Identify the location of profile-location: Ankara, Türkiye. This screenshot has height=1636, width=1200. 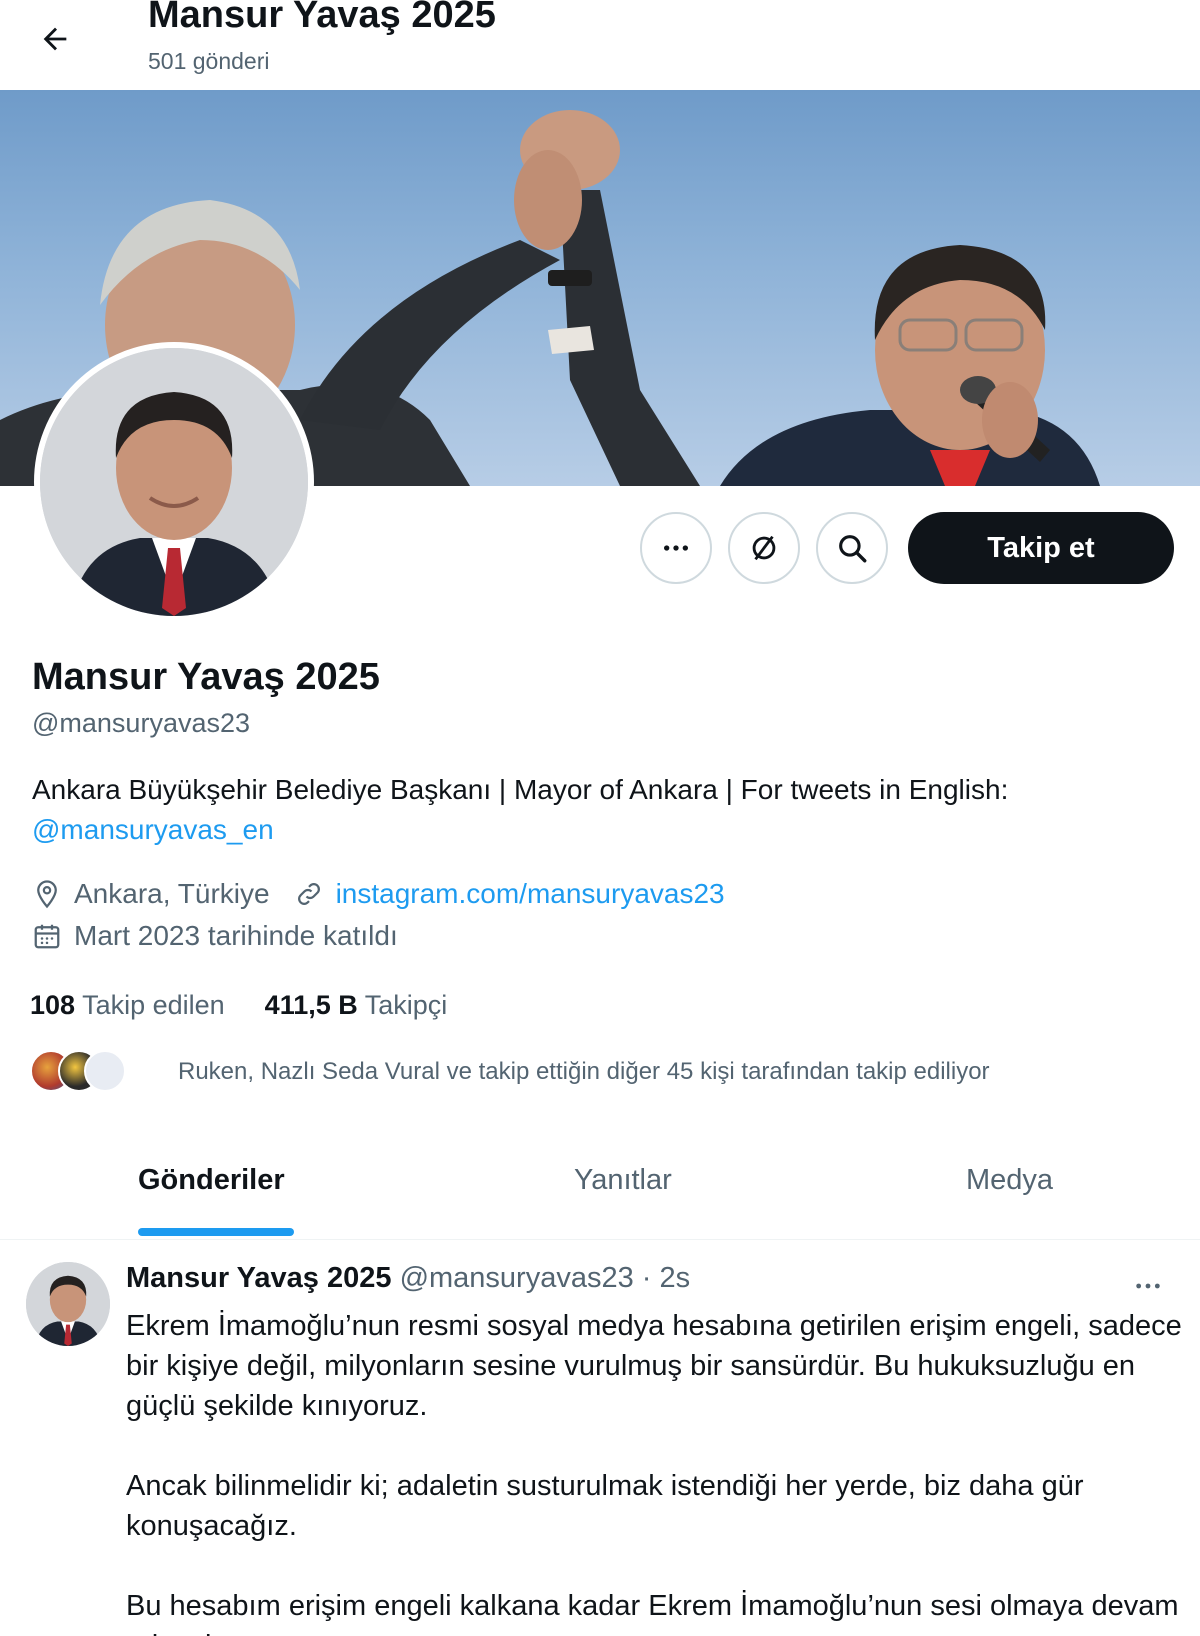
(172, 893).